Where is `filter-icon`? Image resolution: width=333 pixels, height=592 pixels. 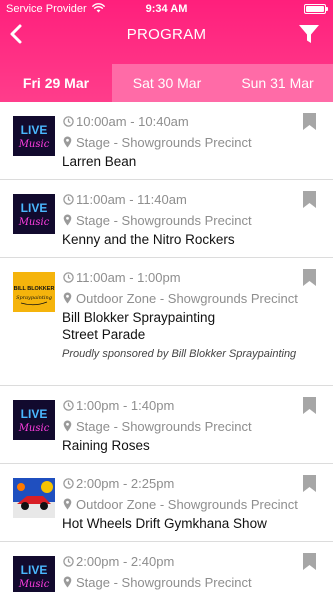 filter-icon is located at coordinates (309, 34).